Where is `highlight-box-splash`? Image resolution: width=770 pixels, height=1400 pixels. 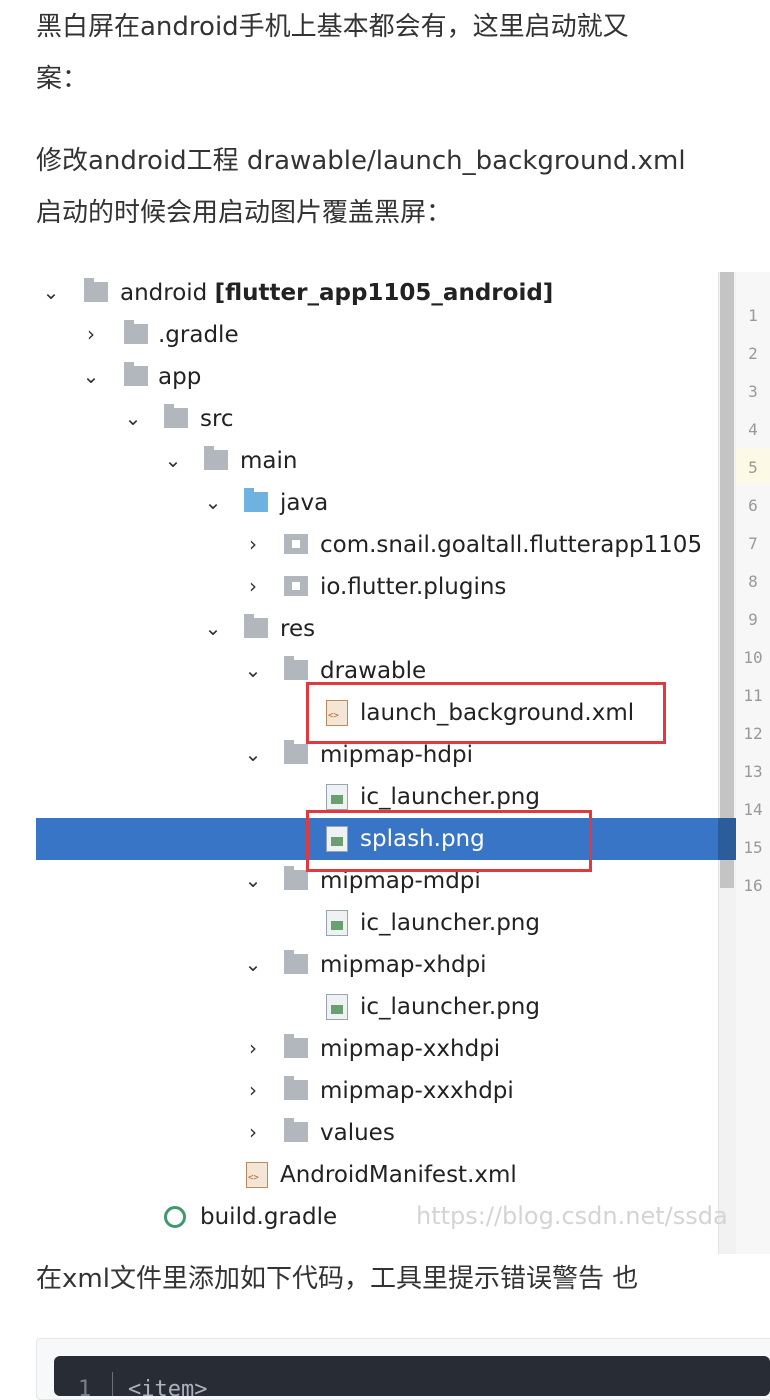 highlight-box-splash is located at coordinates (449, 841).